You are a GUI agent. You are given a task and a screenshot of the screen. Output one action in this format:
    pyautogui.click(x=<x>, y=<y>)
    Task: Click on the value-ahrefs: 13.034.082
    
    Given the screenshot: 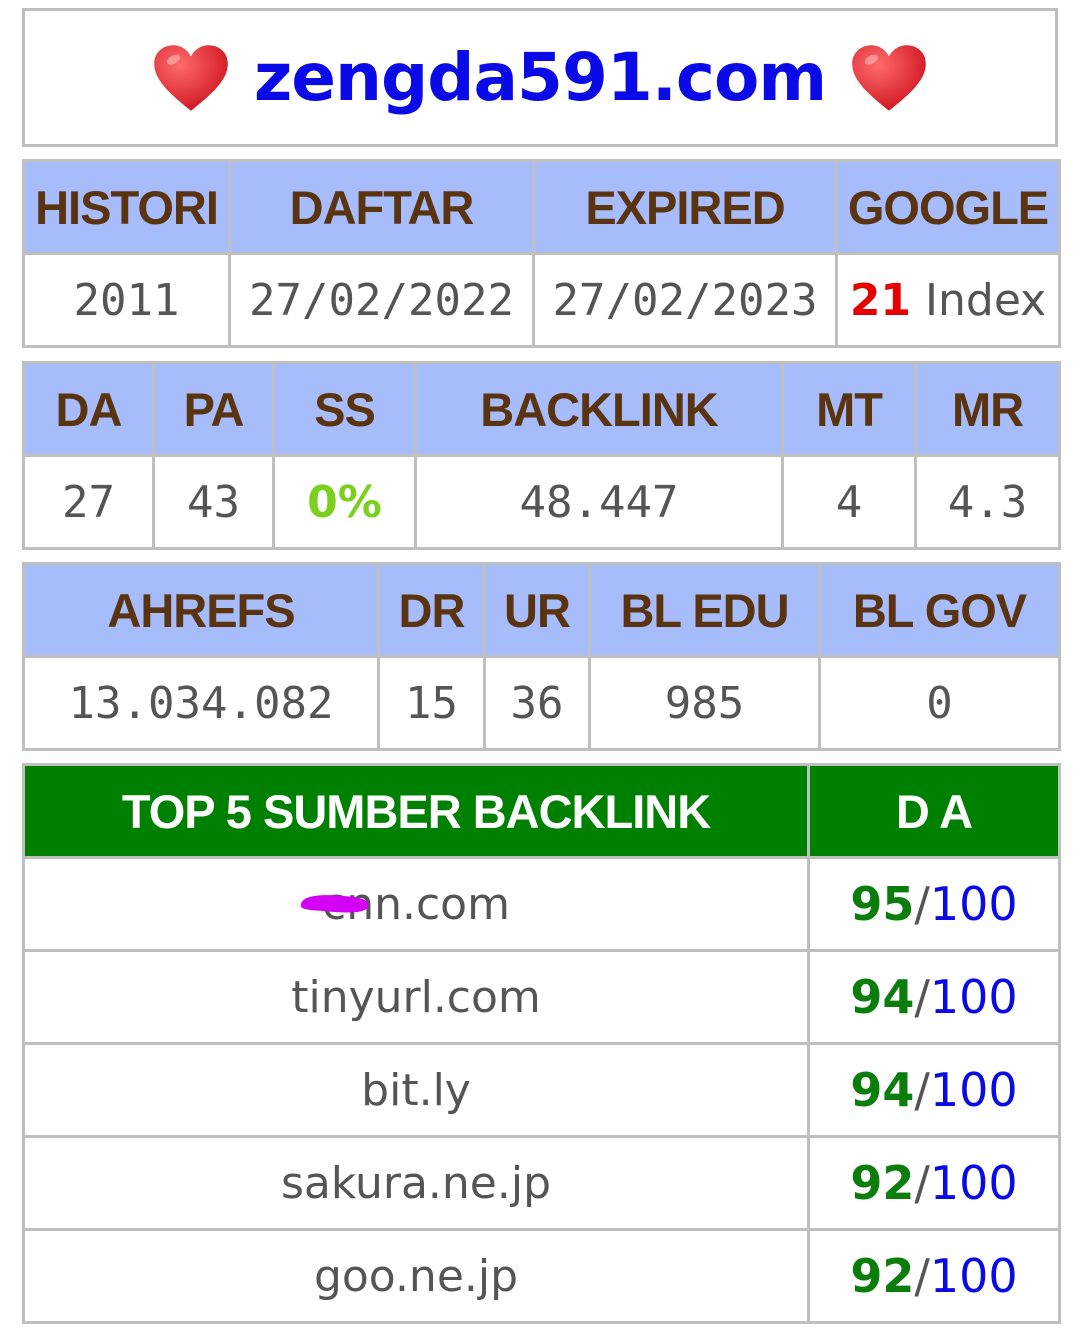 What is the action you would take?
    pyautogui.click(x=201, y=703)
    